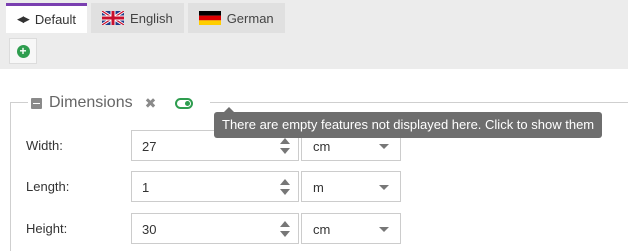 Image resolution: width=628 pixels, height=251 pixels. I want to click on field-label: Height:, so click(47, 228).